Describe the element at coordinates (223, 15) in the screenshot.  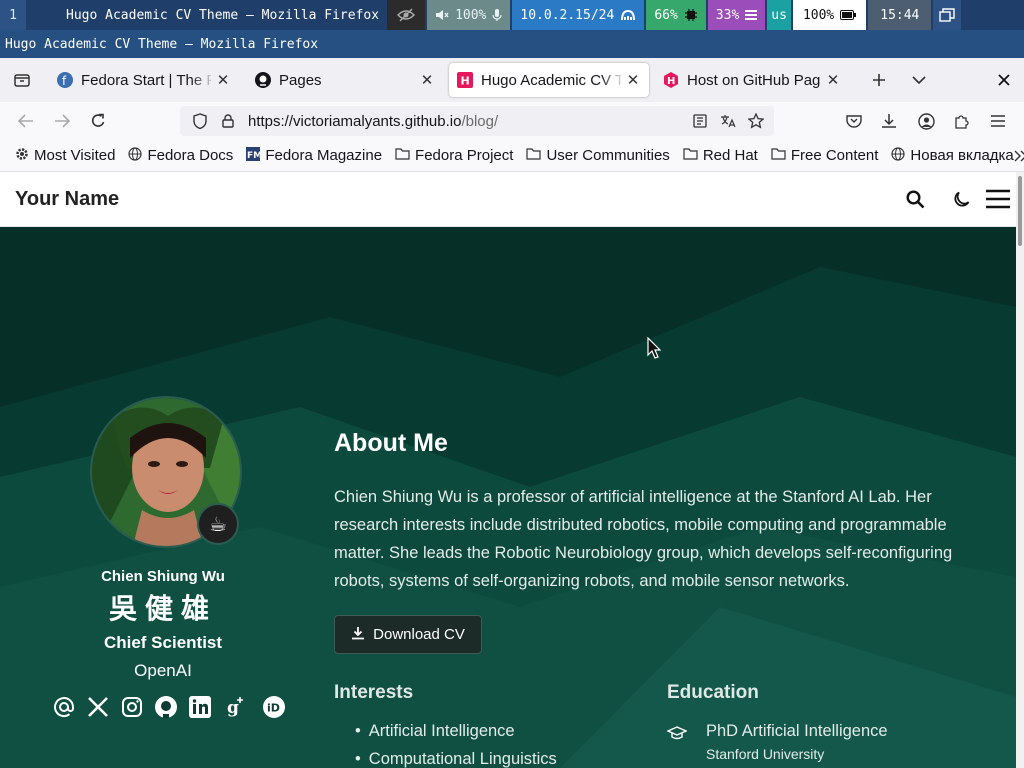
I see `active-window-title: Hugo Academic CV Theme — Mozilla Firefox` at that location.